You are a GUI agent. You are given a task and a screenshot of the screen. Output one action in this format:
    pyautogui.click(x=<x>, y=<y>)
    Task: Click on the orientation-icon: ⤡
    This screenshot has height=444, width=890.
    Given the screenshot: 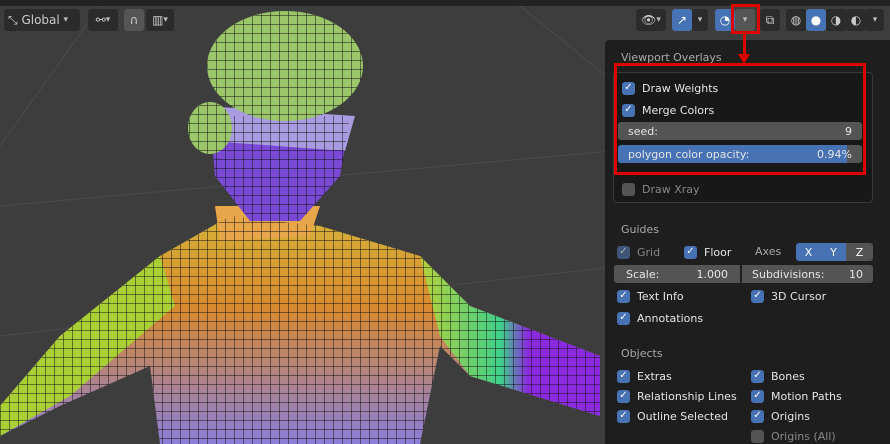 What is the action you would take?
    pyautogui.click(x=13, y=19)
    